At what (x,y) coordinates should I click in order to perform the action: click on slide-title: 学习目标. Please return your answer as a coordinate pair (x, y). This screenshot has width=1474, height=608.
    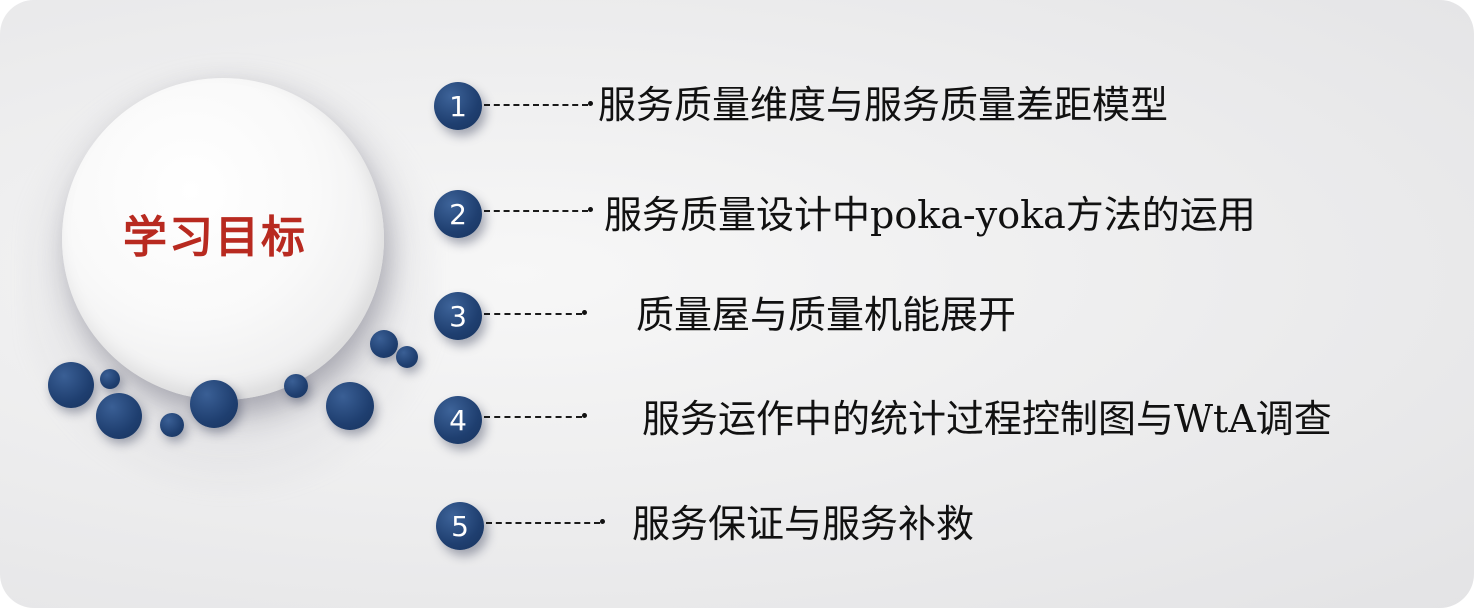
    Looking at the image, I should click on (215, 237).